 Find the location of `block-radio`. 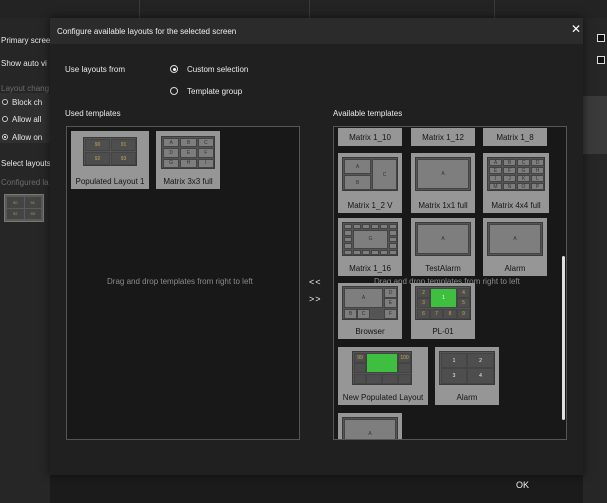

block-radio is located at coordinates (5, 102).